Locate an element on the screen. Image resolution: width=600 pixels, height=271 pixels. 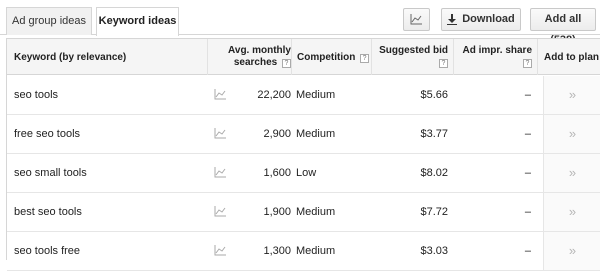
keyword-cell: seo small tools is located at coordinates (50, 173).